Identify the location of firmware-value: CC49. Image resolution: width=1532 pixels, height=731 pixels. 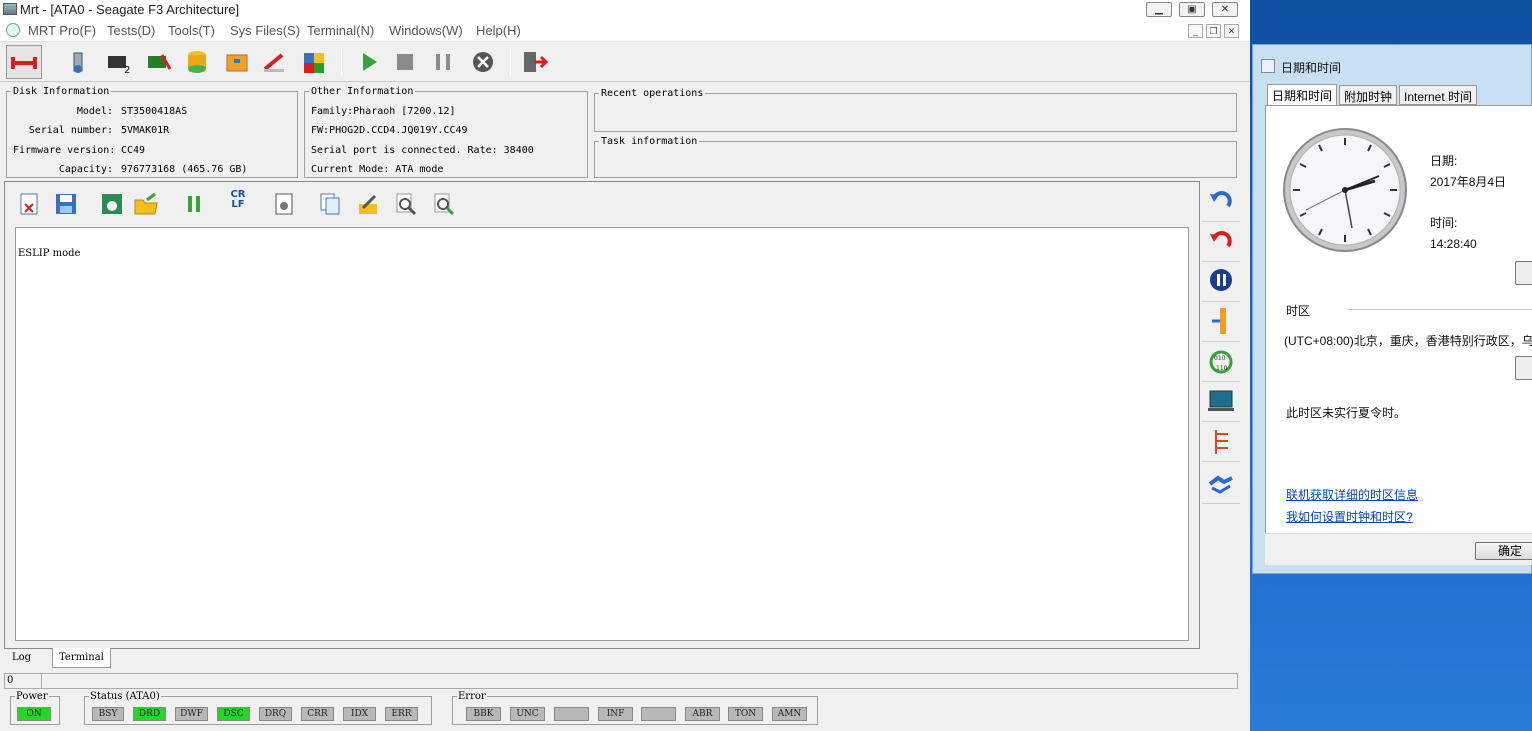
(133, 150).